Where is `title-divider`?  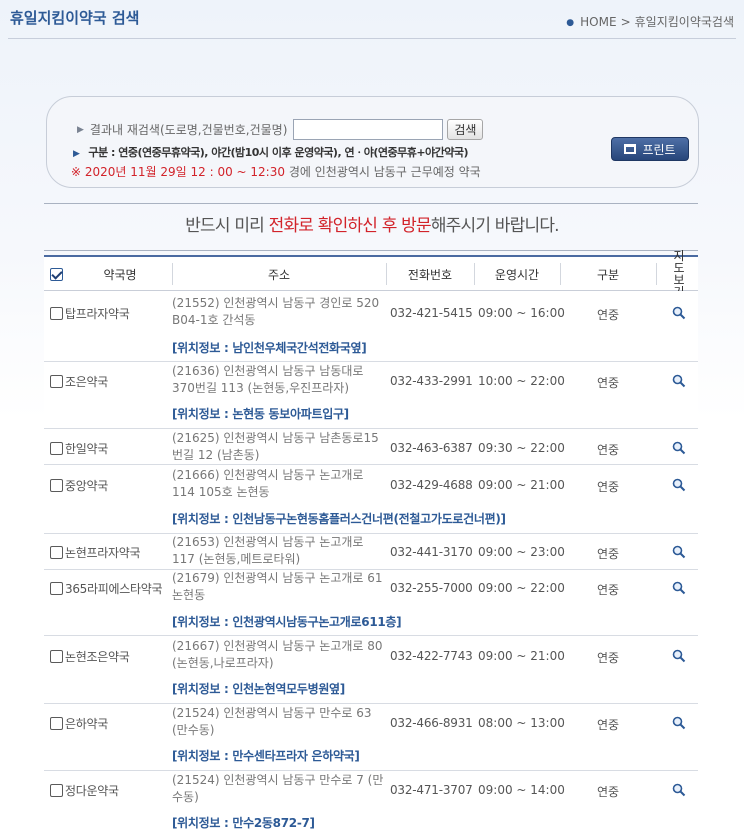 title-divider is located at coordinates (372, 38).